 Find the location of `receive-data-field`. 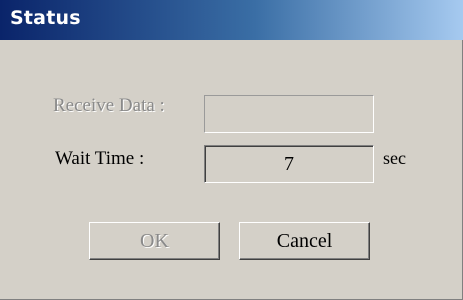

receive-data-field is located at coordinates (289, 114).